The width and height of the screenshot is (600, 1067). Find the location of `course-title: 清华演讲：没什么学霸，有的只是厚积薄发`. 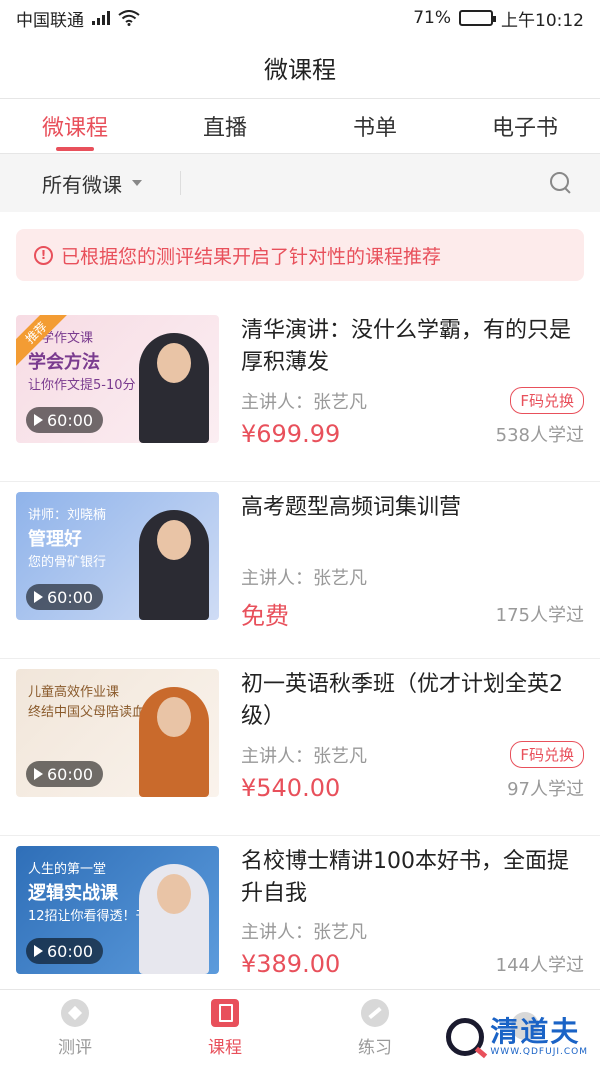

course-title: 清华演讲：没什么学霸，有的只是厚积薄发 is located at coordinates (412, 347).